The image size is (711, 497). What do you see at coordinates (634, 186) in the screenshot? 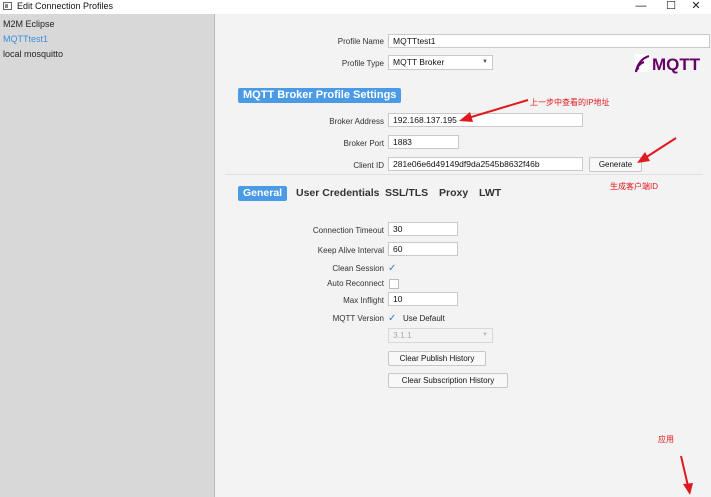
I see `client-id-annotation: 生成客户端ID` at bounding box center [634, 186].